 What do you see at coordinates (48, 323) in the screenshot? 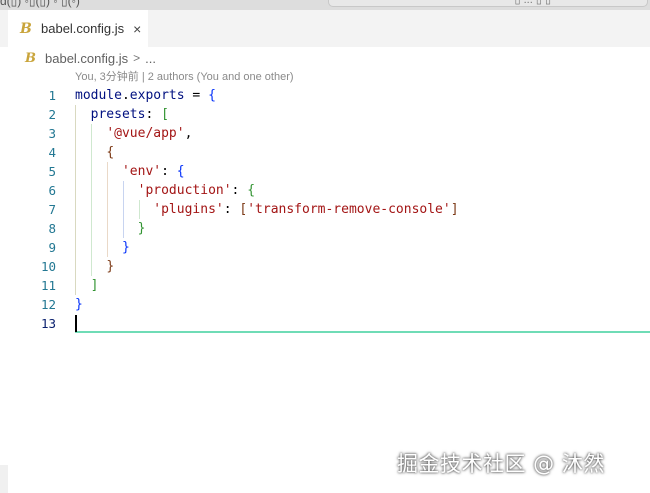
I see `line-number-active: 13` at bounding box center [48, 323].